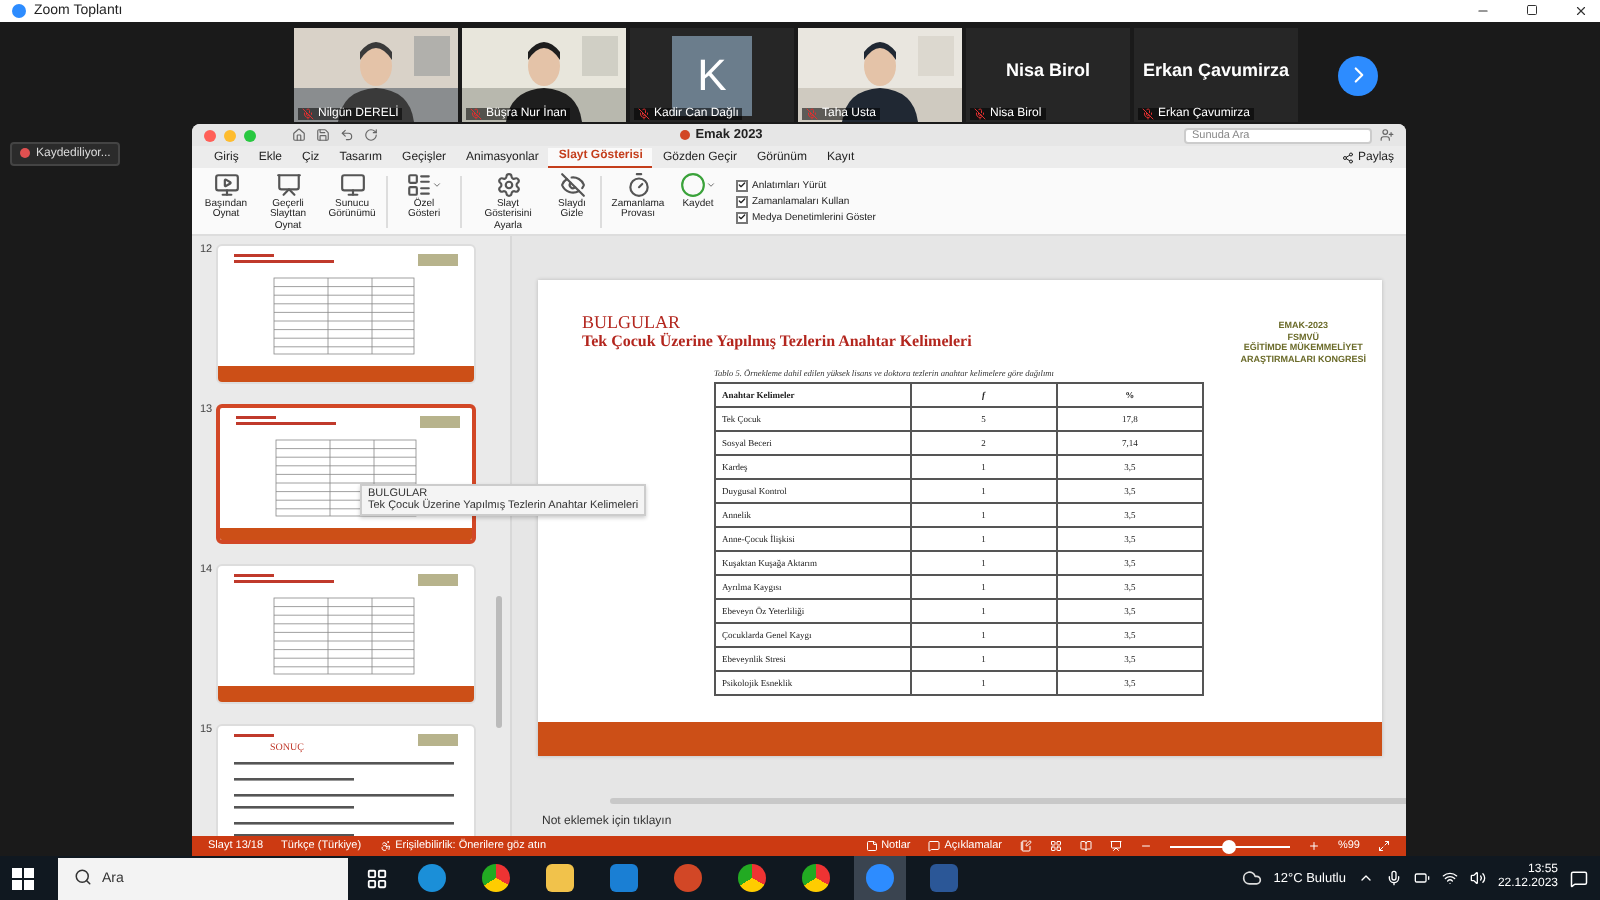 Image resolution: width=1600 pixels, height=900 pixels. I want to click on note-icon, so click(871, 846).